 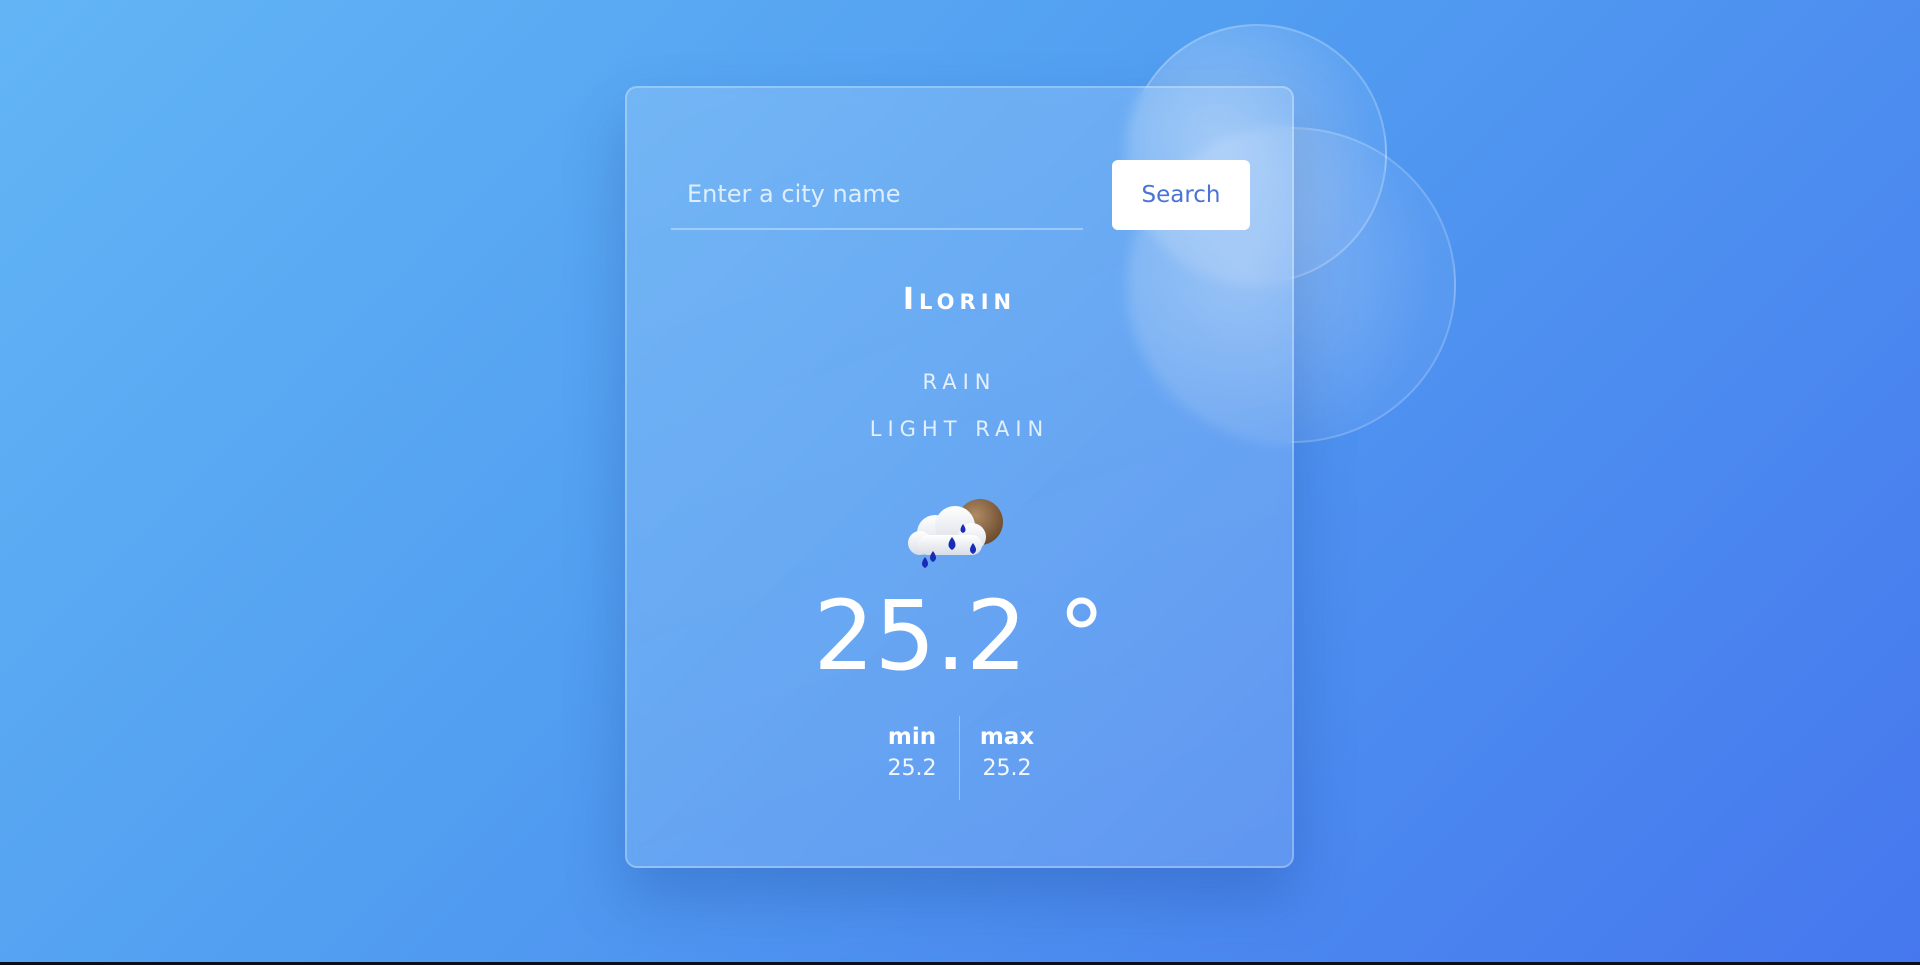 I want to click on city-name: Ilorin, so click(x=959, y=299).